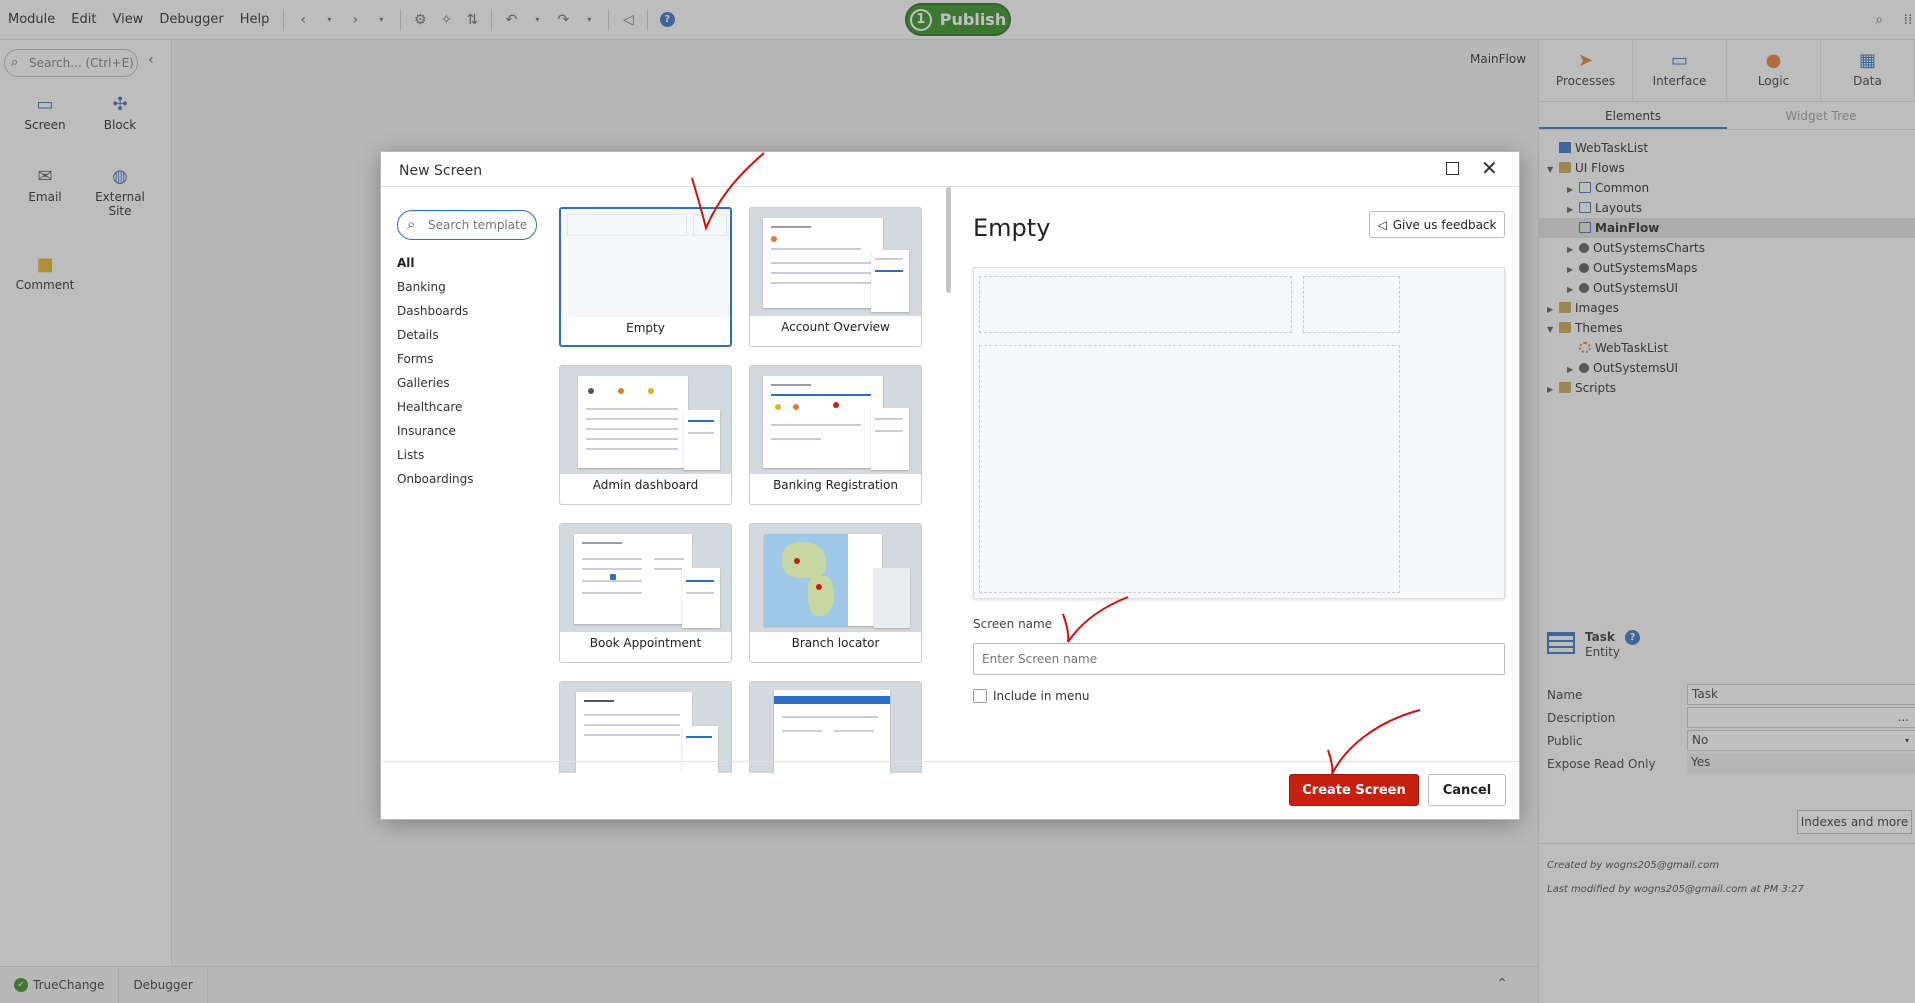 The image size is (1915, 1003). What do you see at coordinates (435, 292) in the screenshot?
I see `category-banking: Banking` at bounding box center [435, 292].